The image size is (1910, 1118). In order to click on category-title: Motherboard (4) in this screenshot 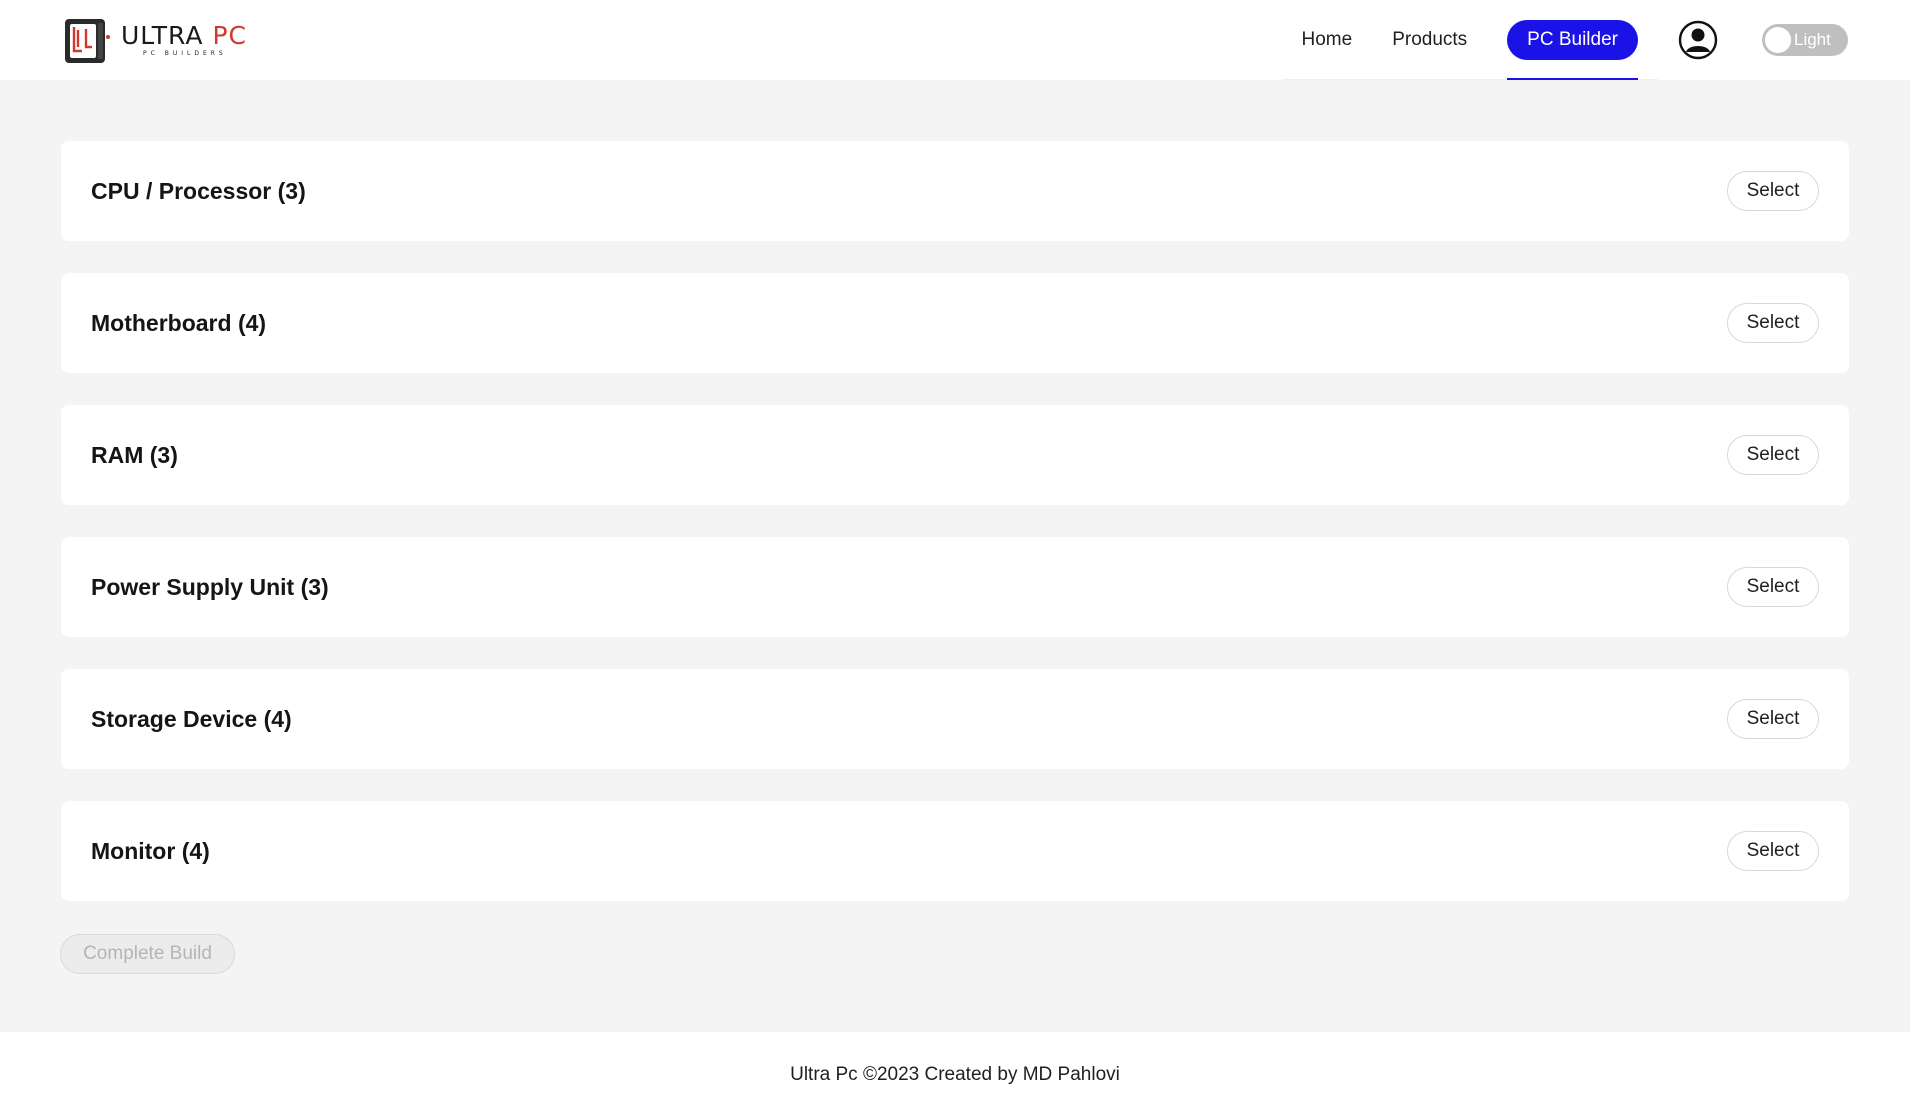, I will do `click(179, 322)`.